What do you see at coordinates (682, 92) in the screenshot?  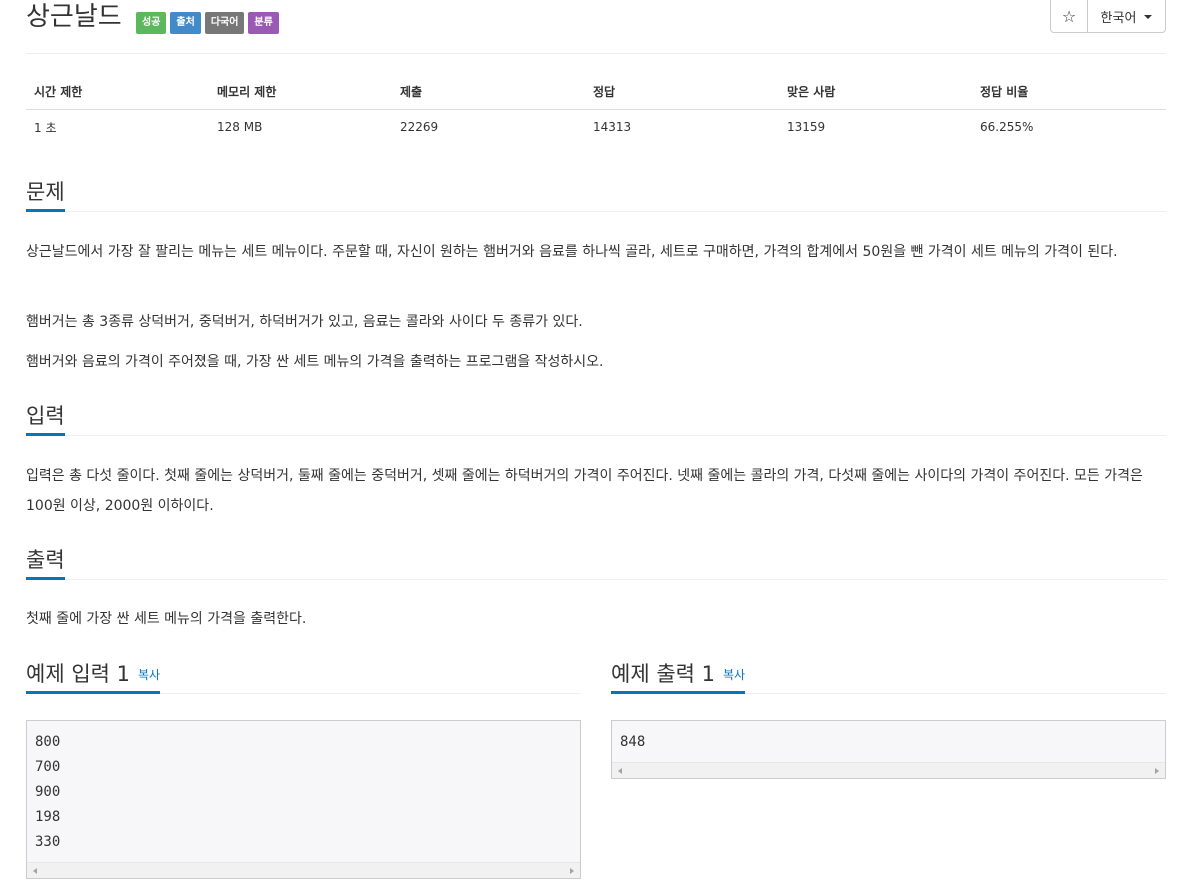 I see `header-accepted: 정답` at bounding box center [682, 92].